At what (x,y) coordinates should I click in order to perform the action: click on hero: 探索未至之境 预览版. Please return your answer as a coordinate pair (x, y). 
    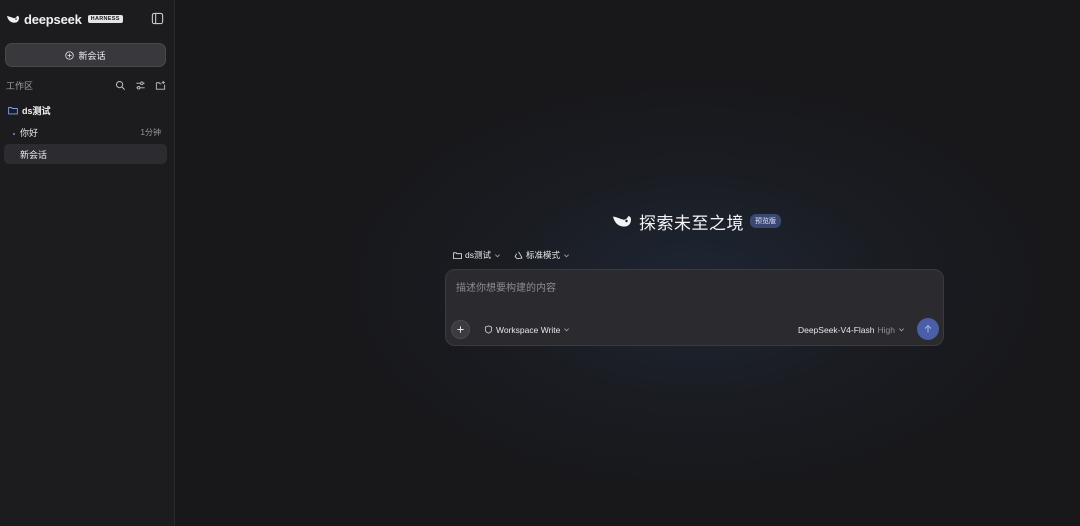
    Looking at the image, I should click on (696, 221).